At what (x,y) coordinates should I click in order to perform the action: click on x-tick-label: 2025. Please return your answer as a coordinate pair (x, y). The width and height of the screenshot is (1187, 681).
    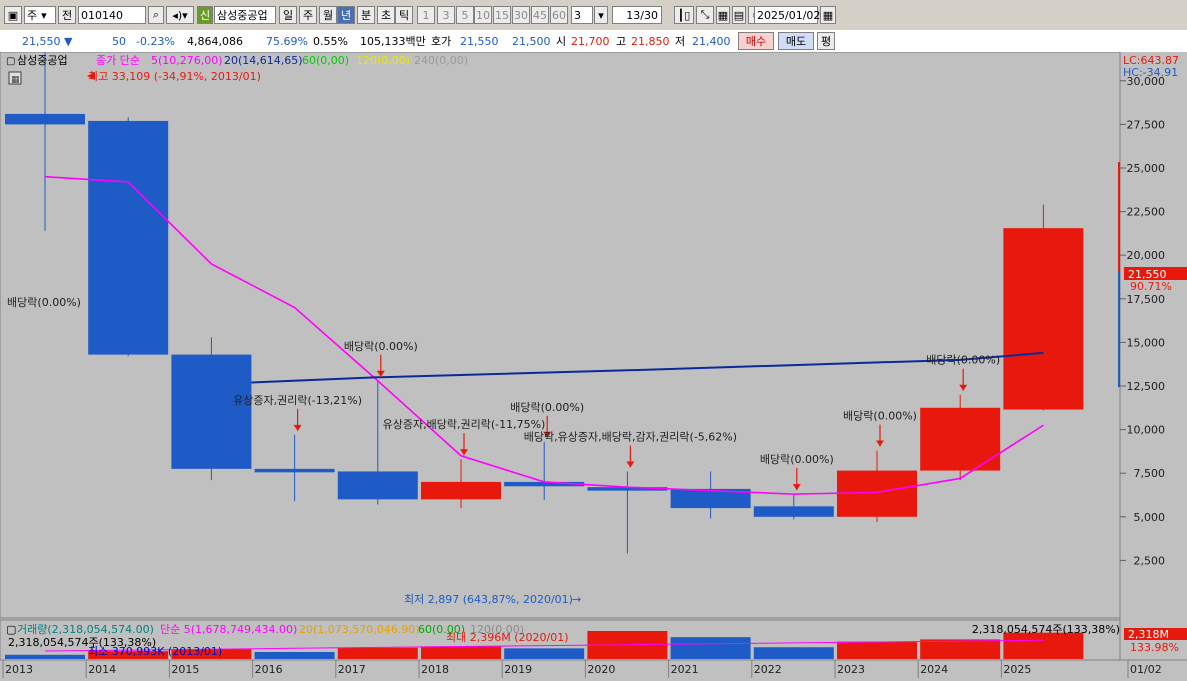
    Looking at the image, I should click on (1017, 669).